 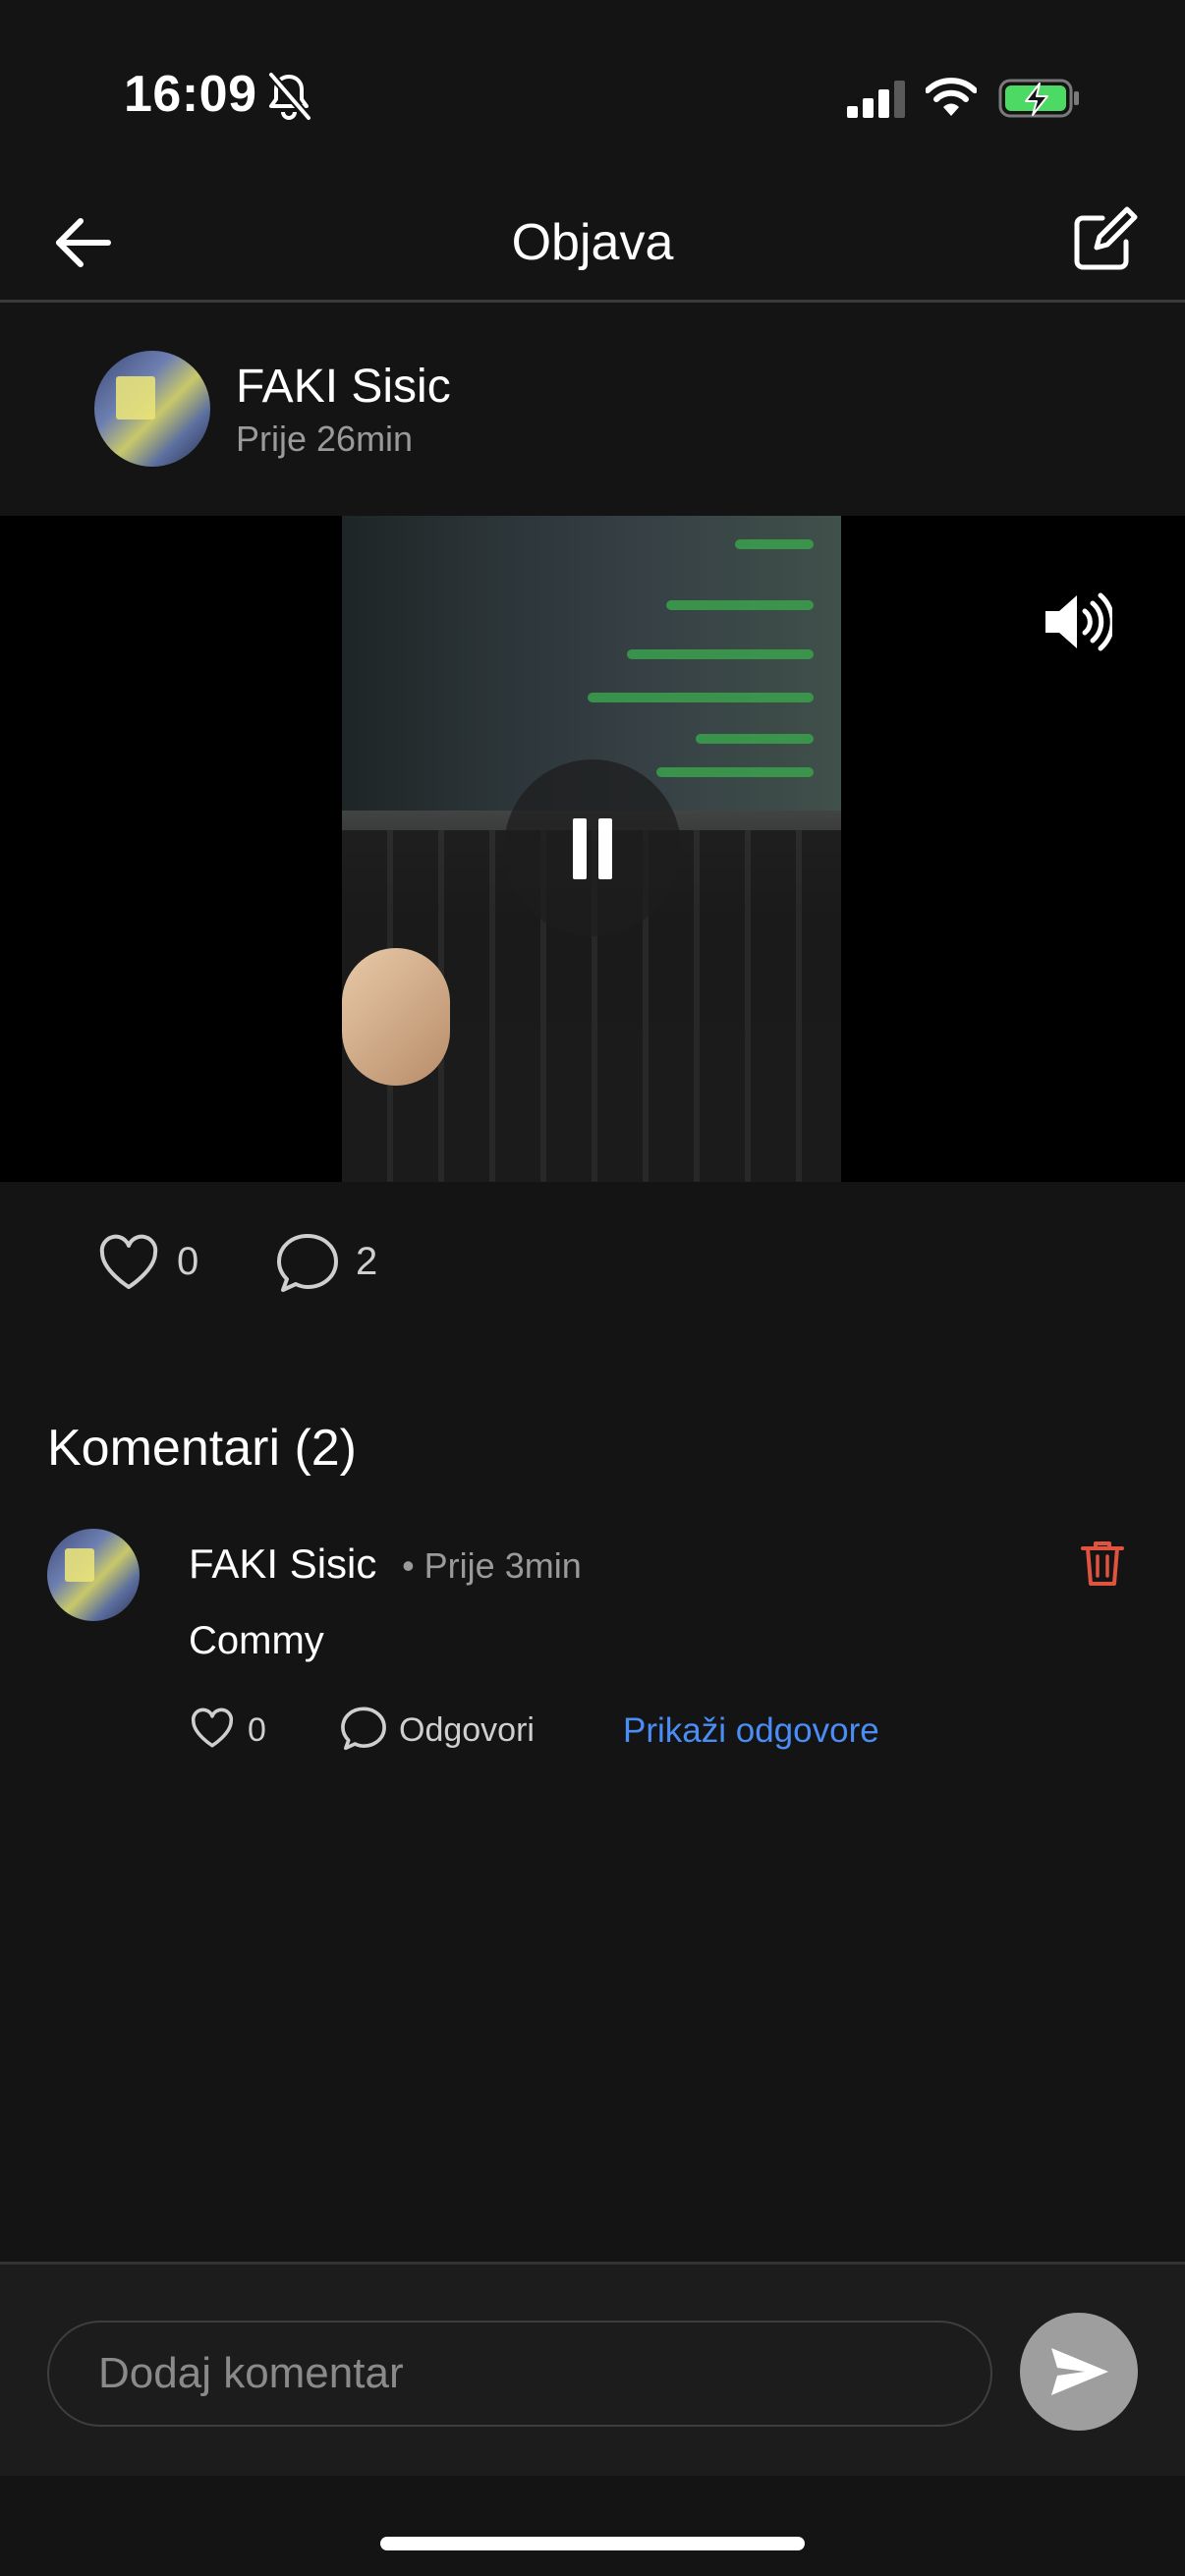 What do you see at coordinates (592, 2526) in the screenshot?
I see `bottom-safe-area` at bounding box center [592, 2526].